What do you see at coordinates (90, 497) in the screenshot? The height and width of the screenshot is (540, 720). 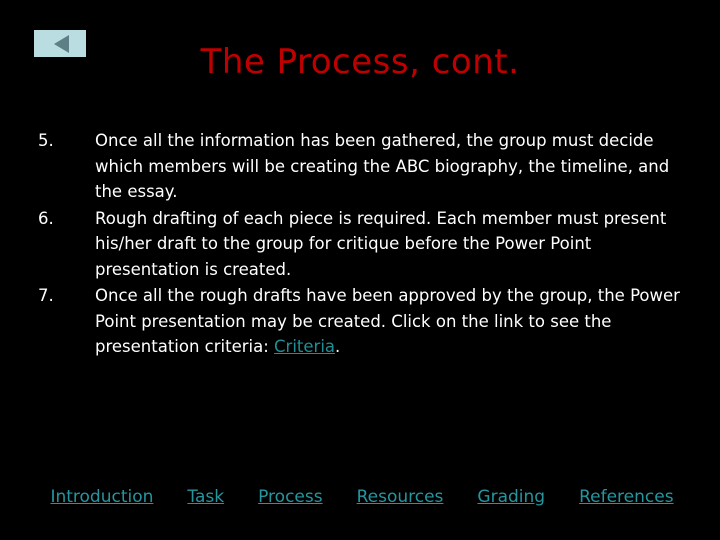 I see `nav-link-introduction: Introduction` at bounding box center [90, 497].